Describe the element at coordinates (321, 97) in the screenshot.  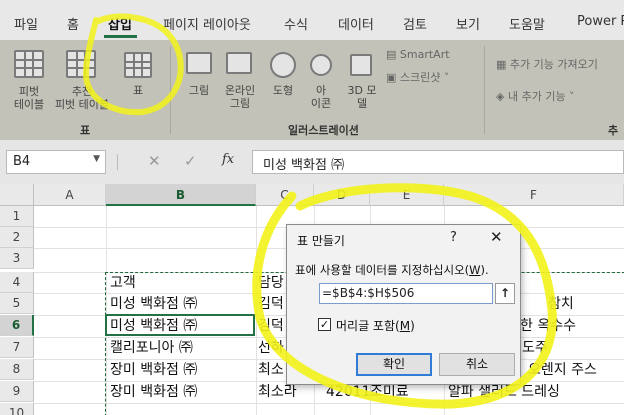
I see `icons-label: 아 이콘` at that location.